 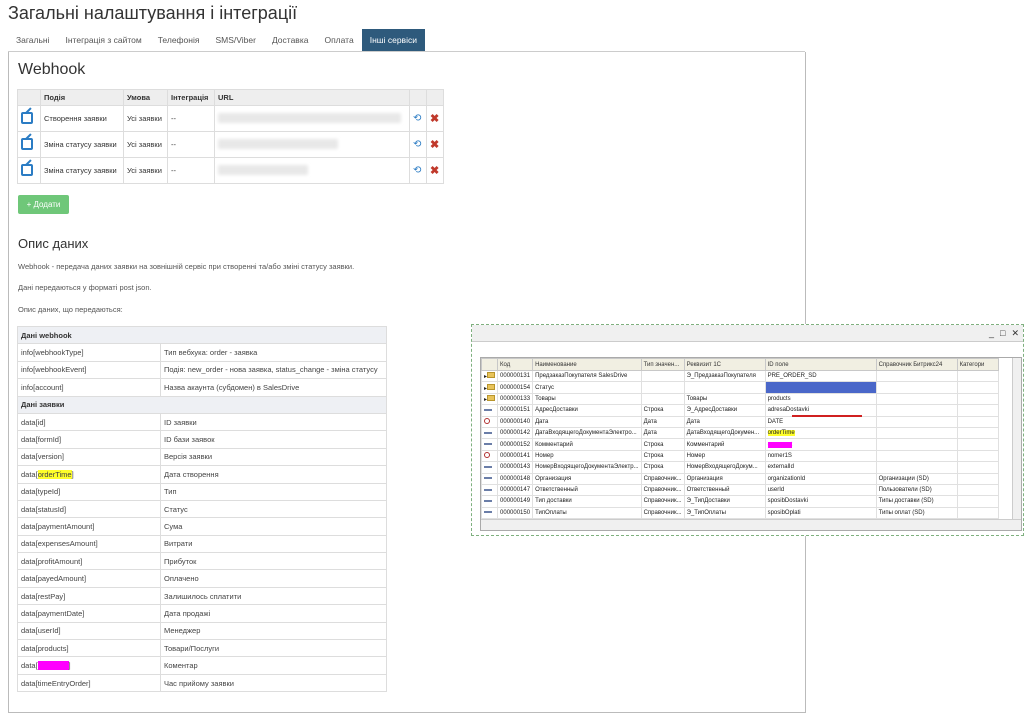 What do you see at coordinates (991, 333) in the screenshot?
I see `minimize-icon: _` at bounding box center [991, 333].